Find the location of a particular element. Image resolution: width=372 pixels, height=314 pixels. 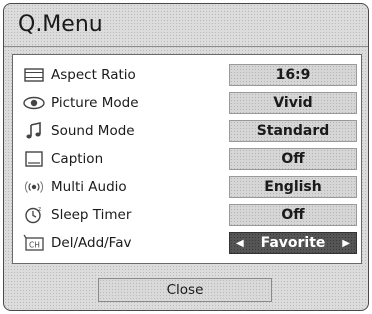

menu-label-sleep-timer: Sleep Timer is located at coordinates (91, 215).